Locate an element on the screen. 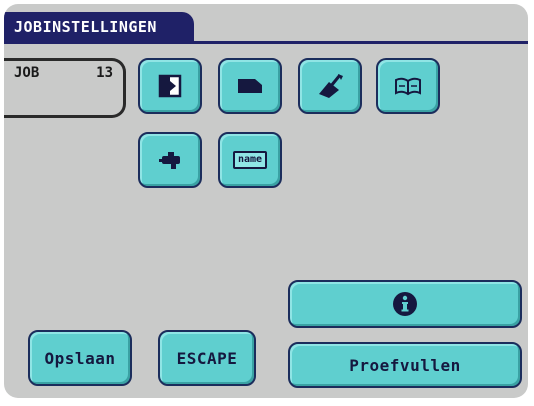 The width and height of the screenshot is (534, 406). seal-brush-icon is located at coordinates (331, 86).